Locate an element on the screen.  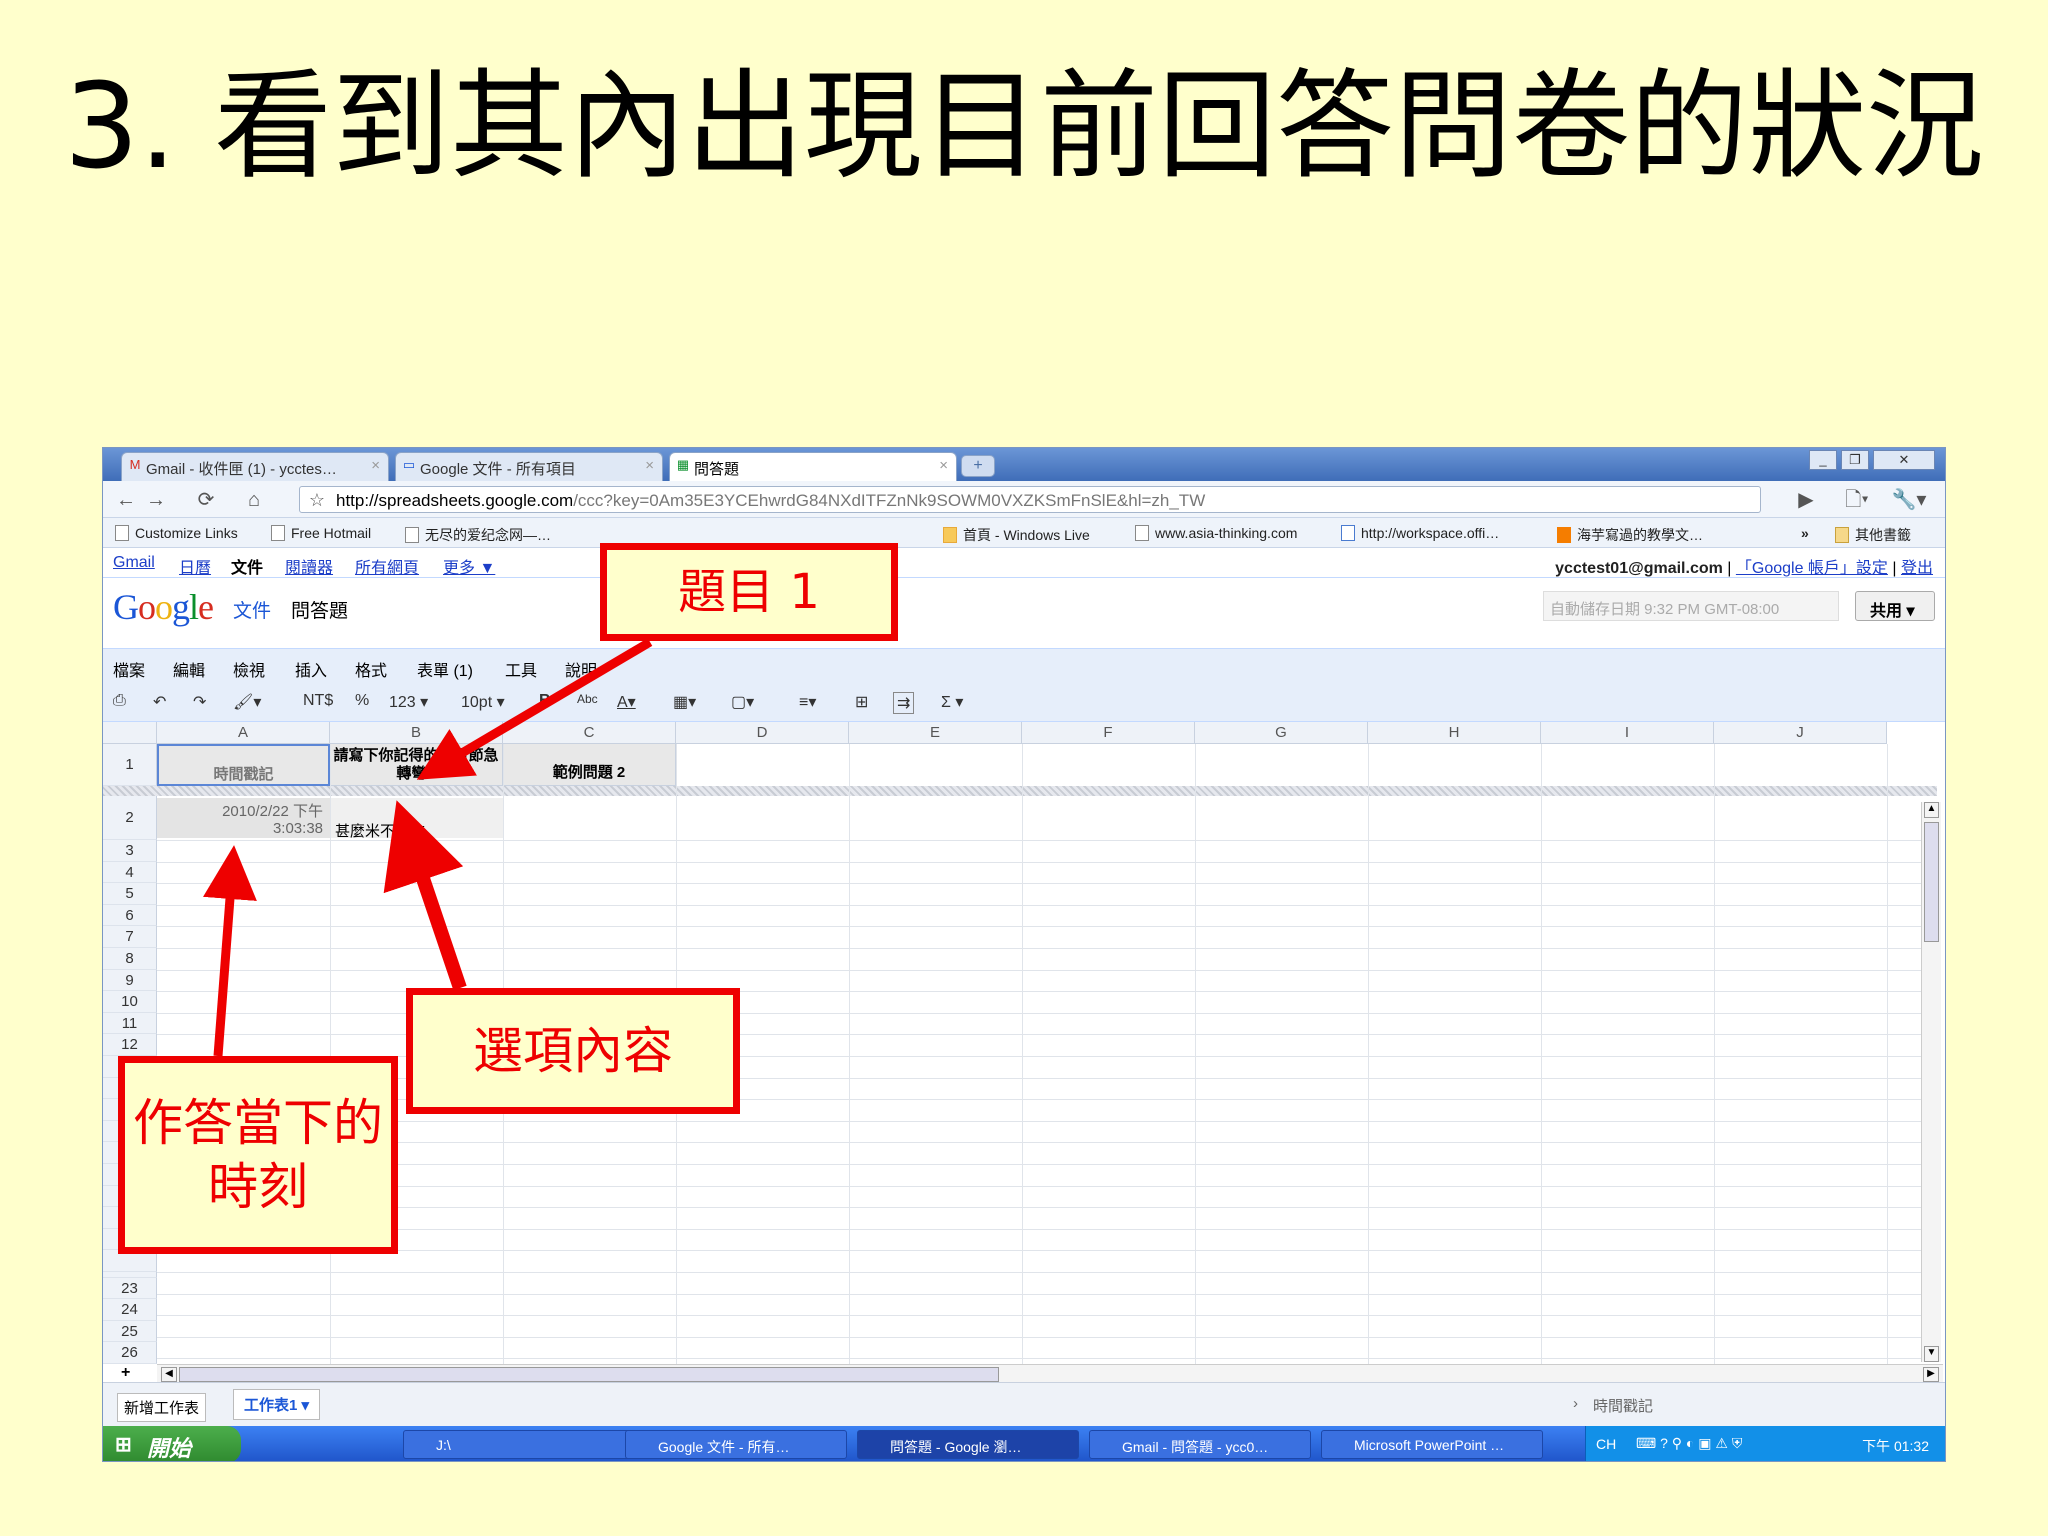
taskbar-item: J:\ is located at coordinates (521, 1444).